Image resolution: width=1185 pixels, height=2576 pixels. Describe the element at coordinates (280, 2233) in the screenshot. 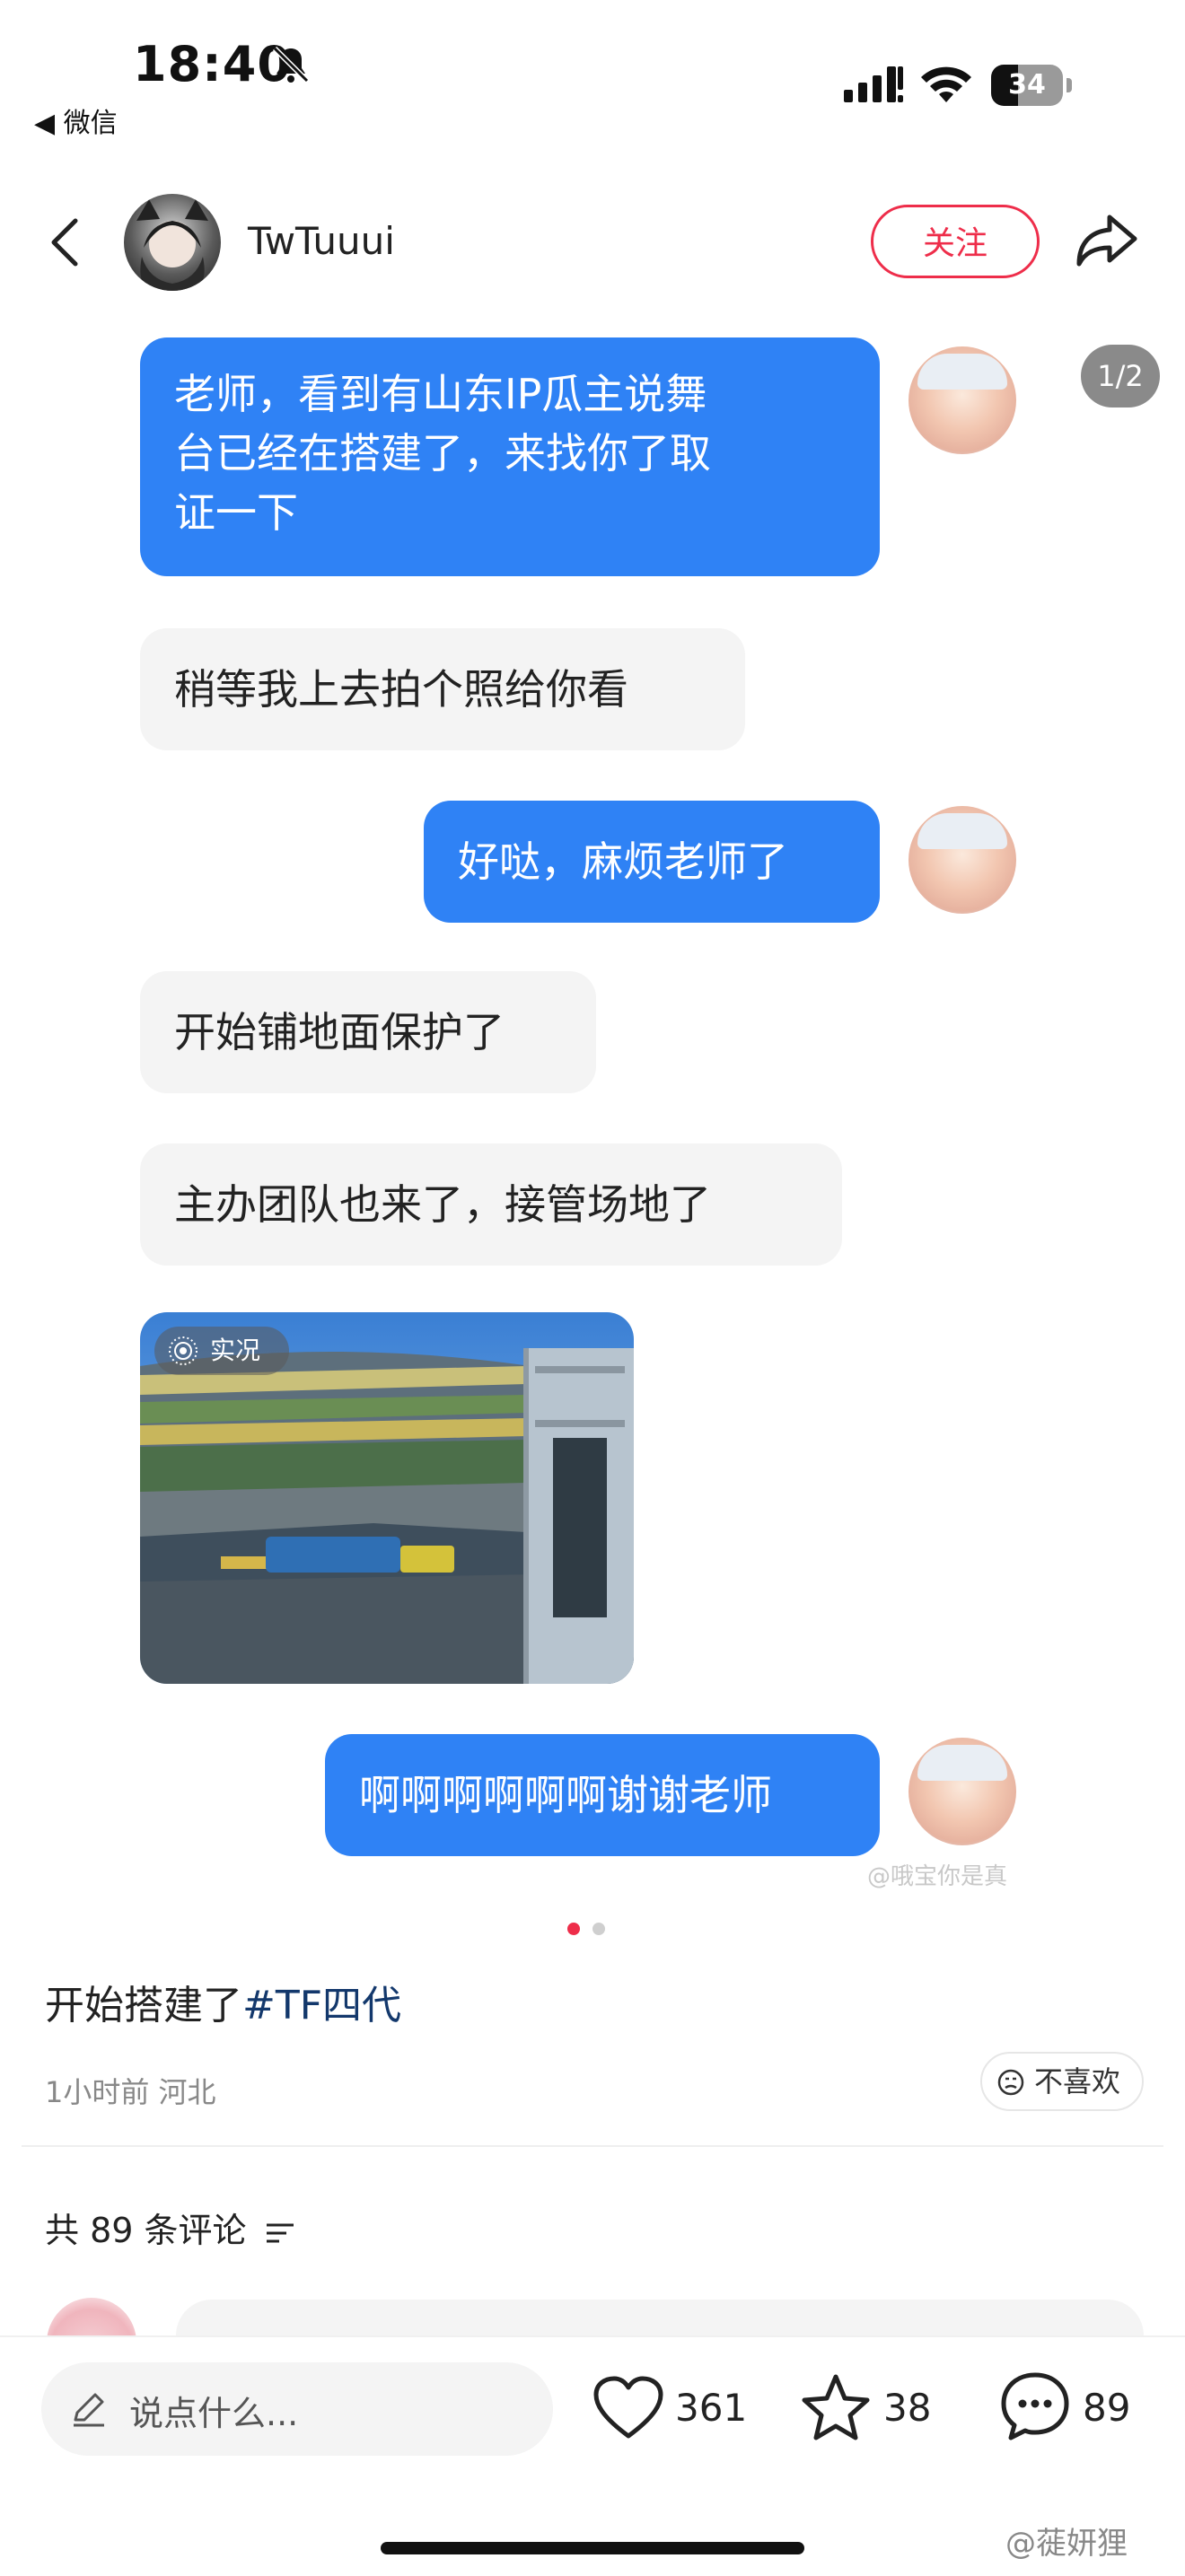

I see `sort-icon` at that location.